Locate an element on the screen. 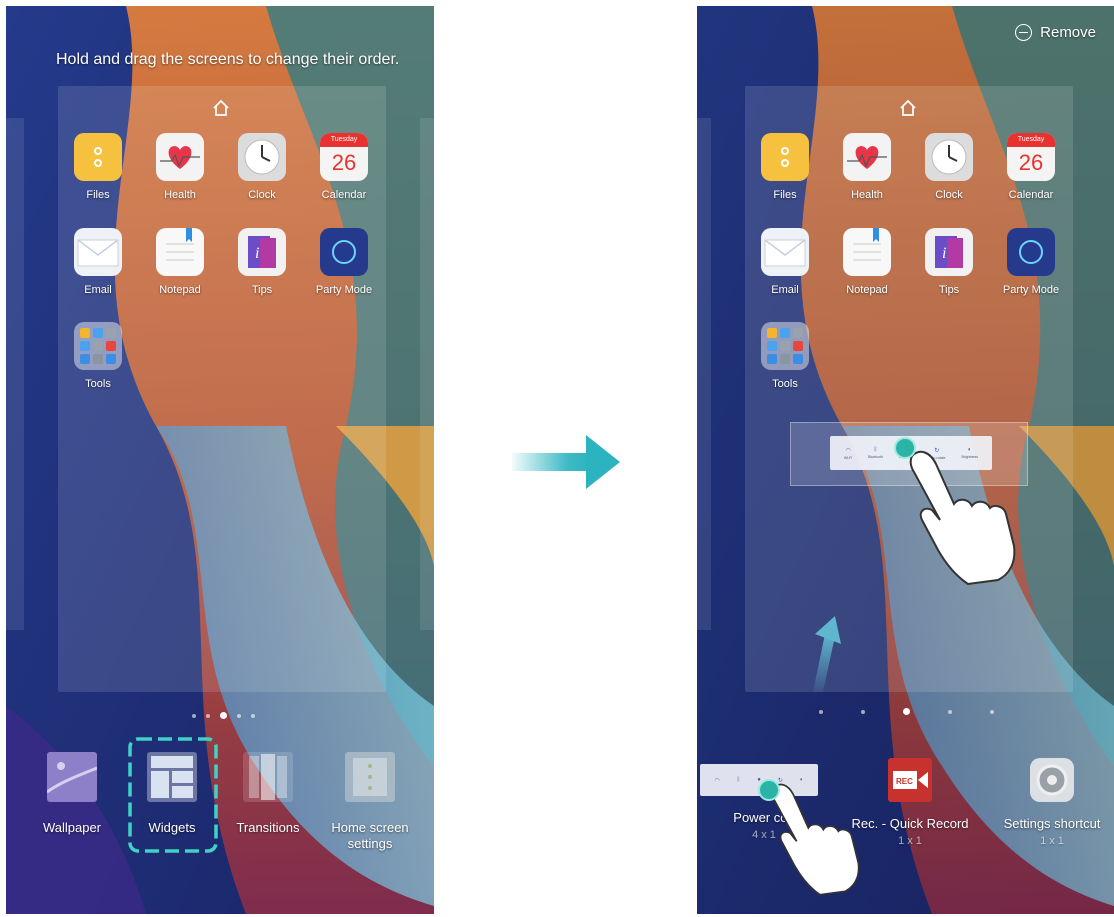  notepad-icon is located at coordinates (867, 252).